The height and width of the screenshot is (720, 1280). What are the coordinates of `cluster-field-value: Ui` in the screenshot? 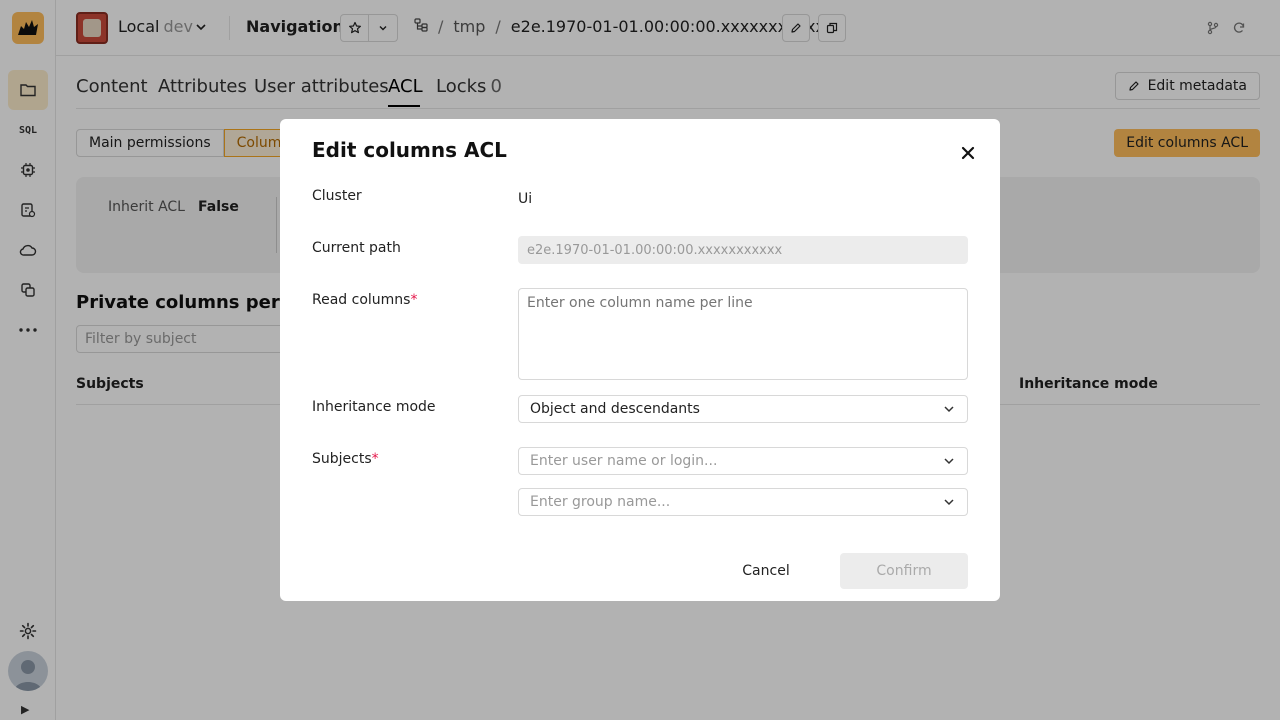 It's located at (525, 199).